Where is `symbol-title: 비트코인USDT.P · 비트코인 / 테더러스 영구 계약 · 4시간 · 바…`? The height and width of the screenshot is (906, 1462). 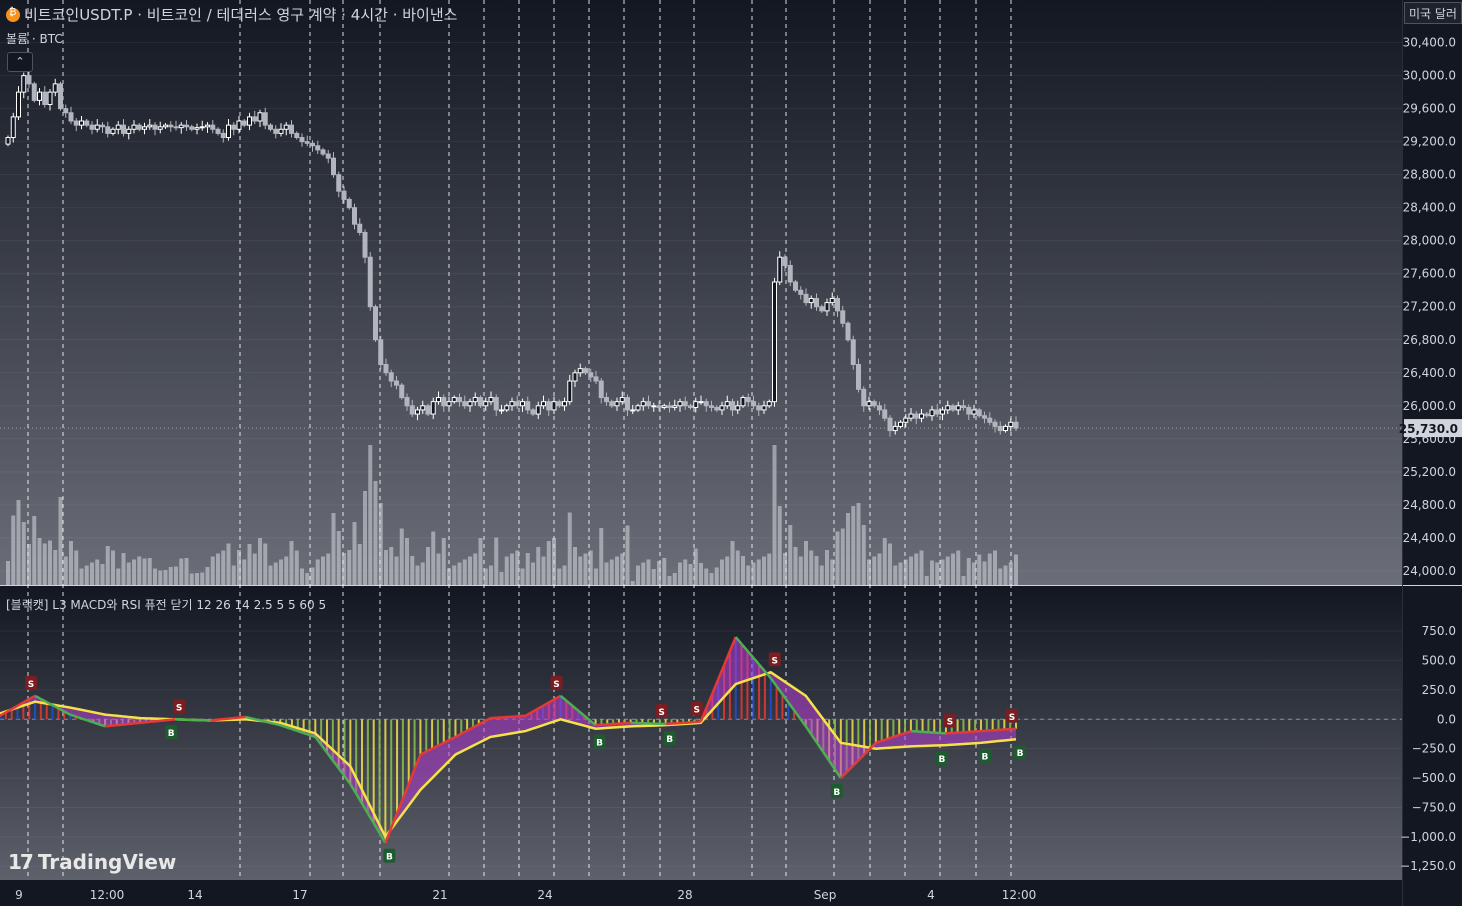 symbol-title: 비트코인USDT.P · 비트코인 / 테더러스 영구 계약 · 4시간 · 바… is located at coordinates (241, 15).